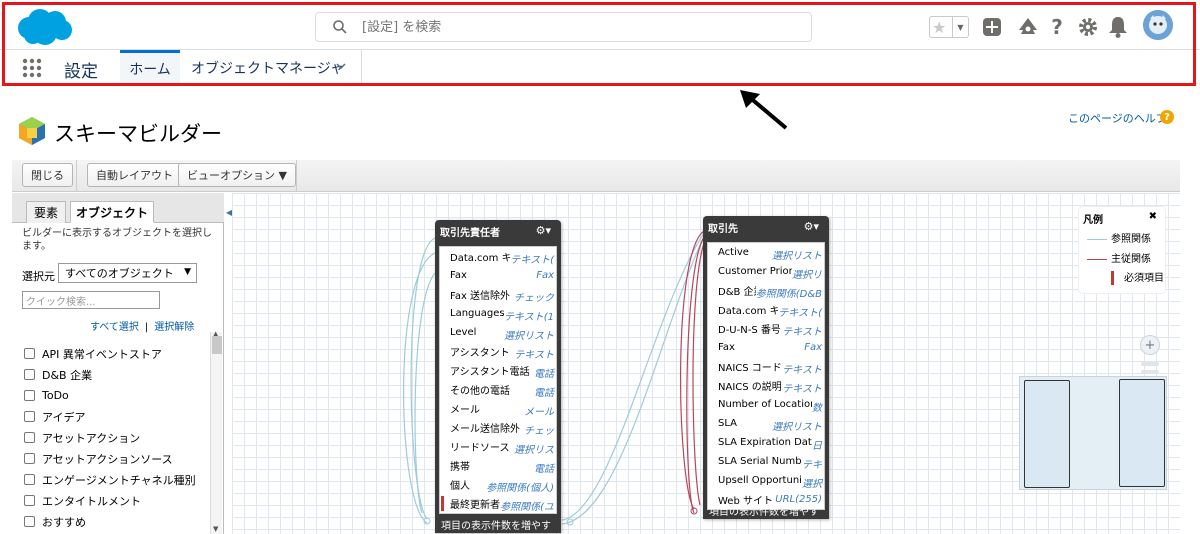 The image size is (1200, 534). What do you see at coordinates (498, 446) in the screenshot?
I see `field-row: リードソース 選択リス` at bounding box center [498, 446].